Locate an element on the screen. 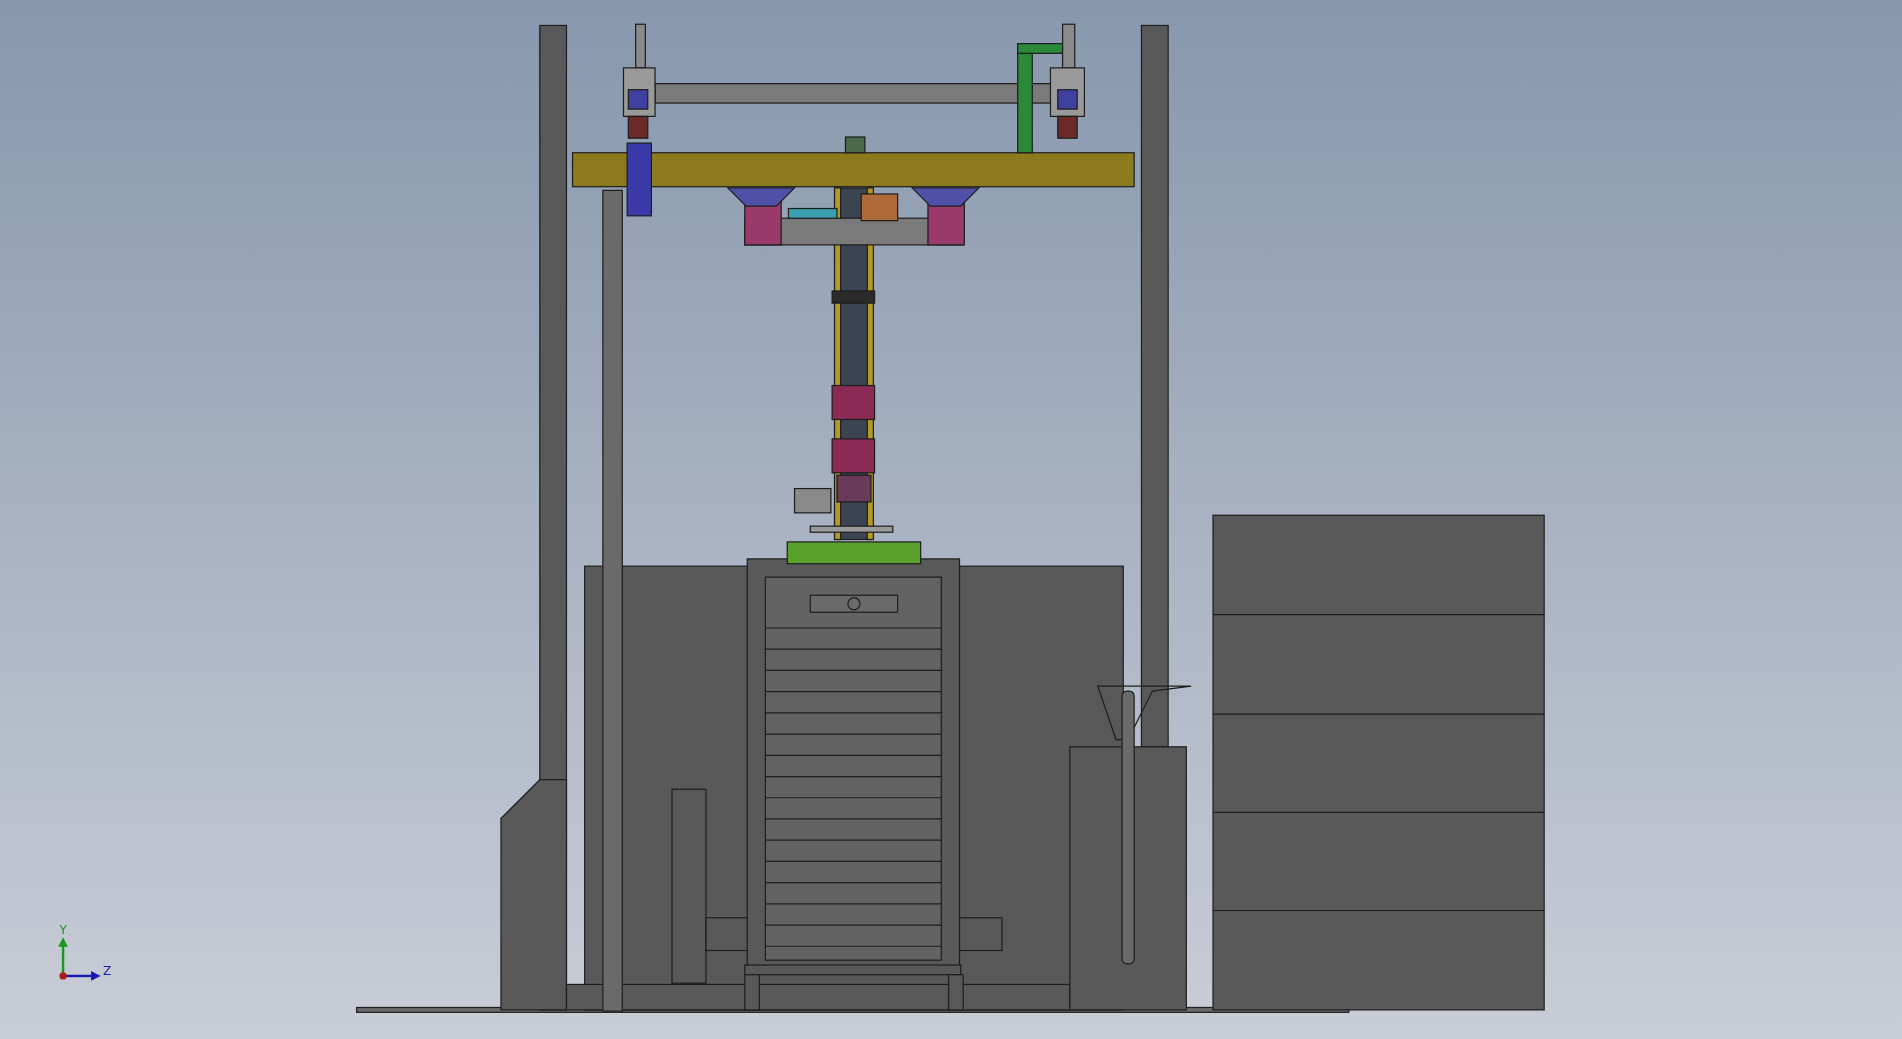 The width and height of the screenshot is (1902, 1039). axis-triad-icon is located at coordinates (79, 959).